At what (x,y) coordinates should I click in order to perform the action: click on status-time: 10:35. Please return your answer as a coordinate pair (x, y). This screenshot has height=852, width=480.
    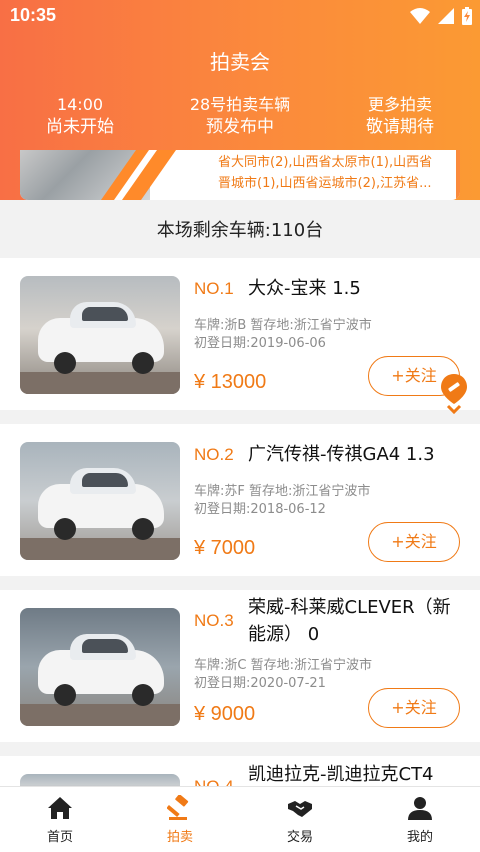
    Looking at the image, I should click on (33, 15).